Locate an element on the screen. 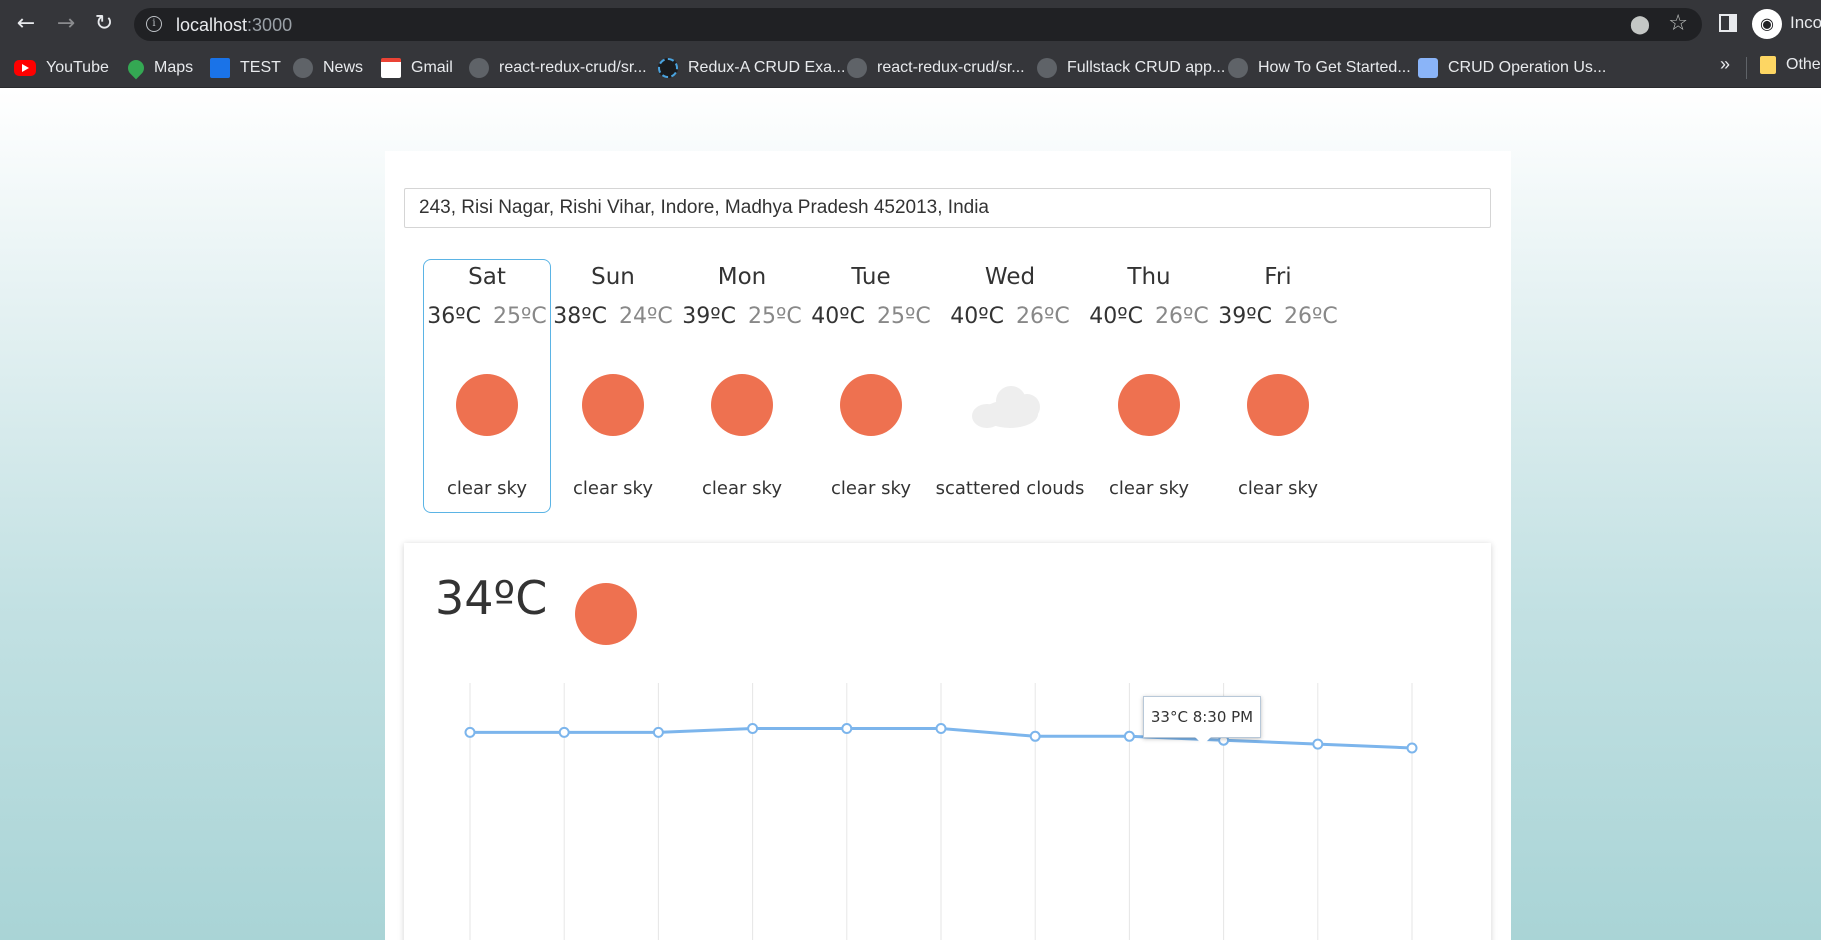 The image size is (1821, 940). bookmark-news: News is located at coordinates (328, 68).